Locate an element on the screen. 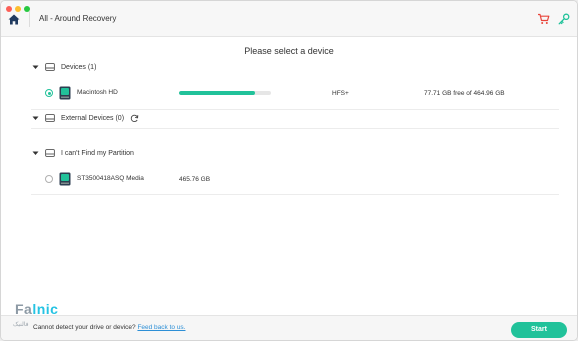 This screenshot has height=341, width=578. app-title: All - Around Recovery is located at coordinates (78, 18).